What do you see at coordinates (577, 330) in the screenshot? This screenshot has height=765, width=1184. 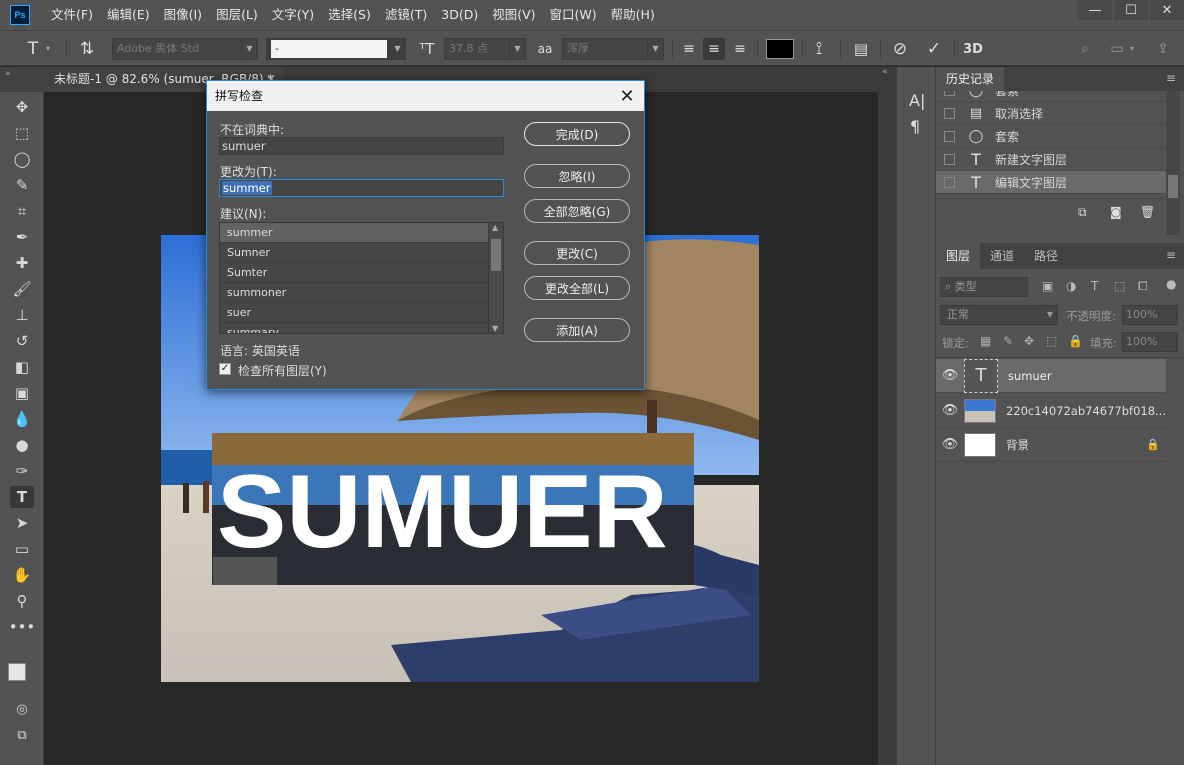 I see `add-button: 添加(A)` at bounding box center [577, 330].